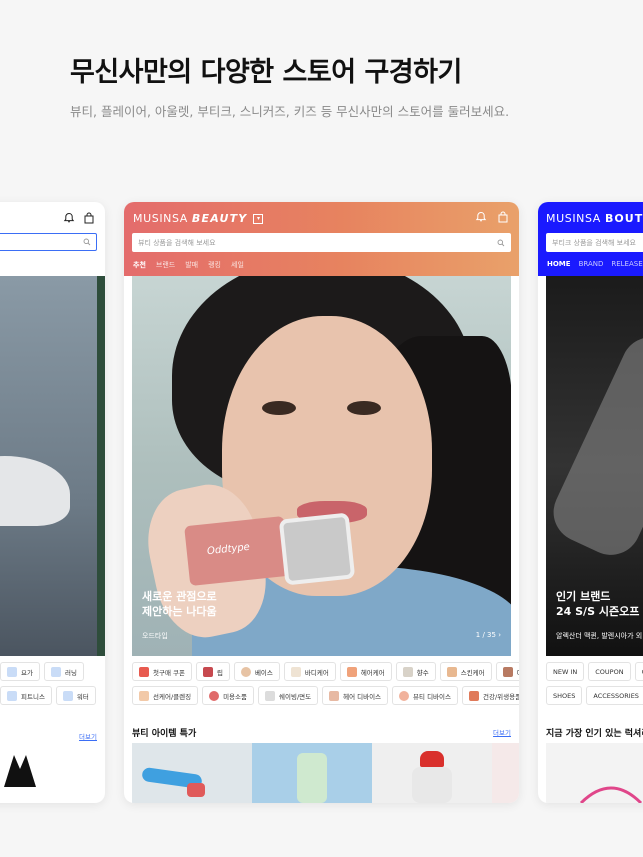 Image resolution: width=643 pixels, height=857 pixels. What do you see at coordinates (165, 265) in the screenshot?
I see `tab-brand: 브랜드` at bounding box center [165, 265].